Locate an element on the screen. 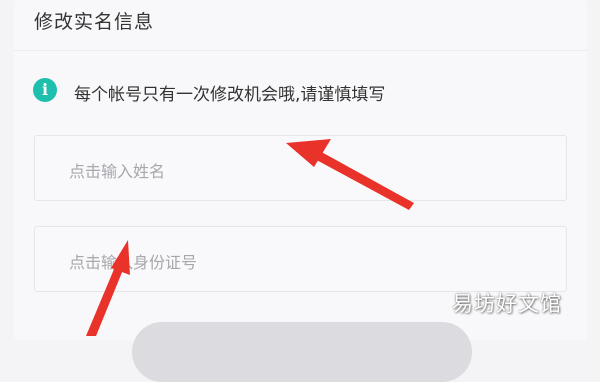  watermark: 易坊好文馆 is located at coordinates (507, 304).